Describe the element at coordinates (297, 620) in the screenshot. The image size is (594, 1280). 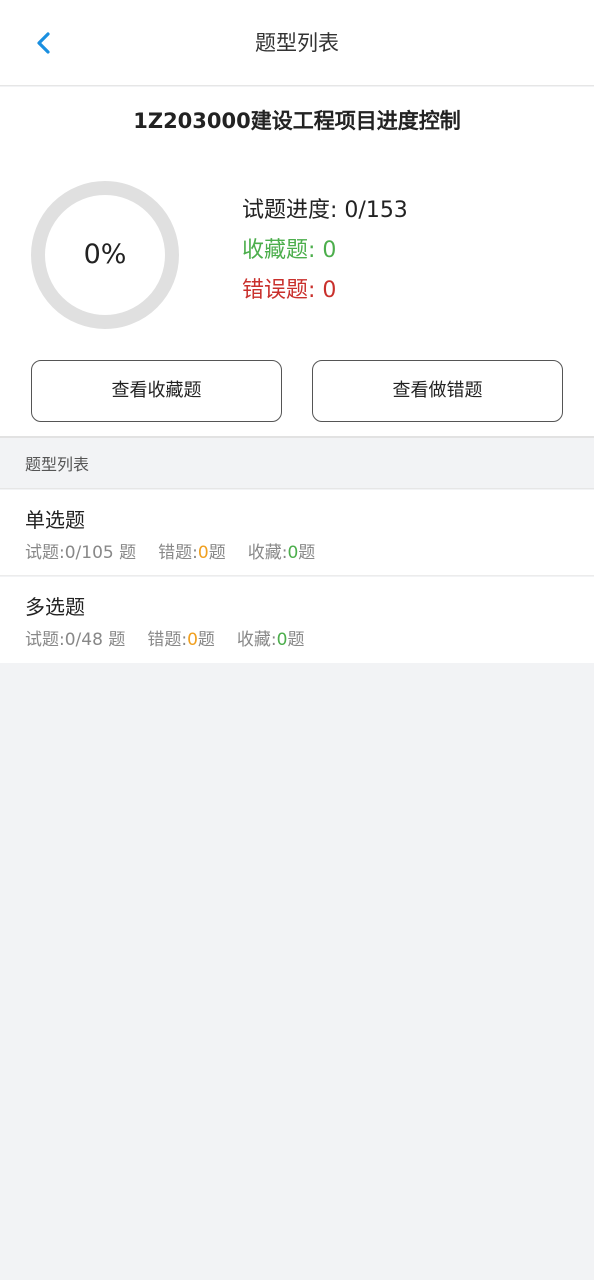
I see `list-item-multiple-choice: 多选题 试题:0/48 题错题:0题 收藏:0题` at that location.